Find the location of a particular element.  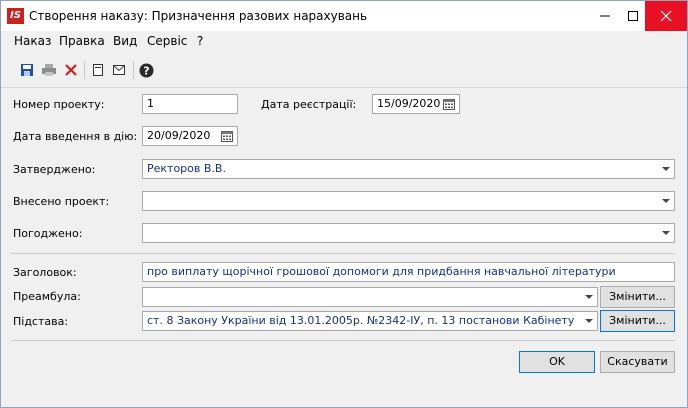

heading-label: Заголовок: is located at coordinates (45, 272).